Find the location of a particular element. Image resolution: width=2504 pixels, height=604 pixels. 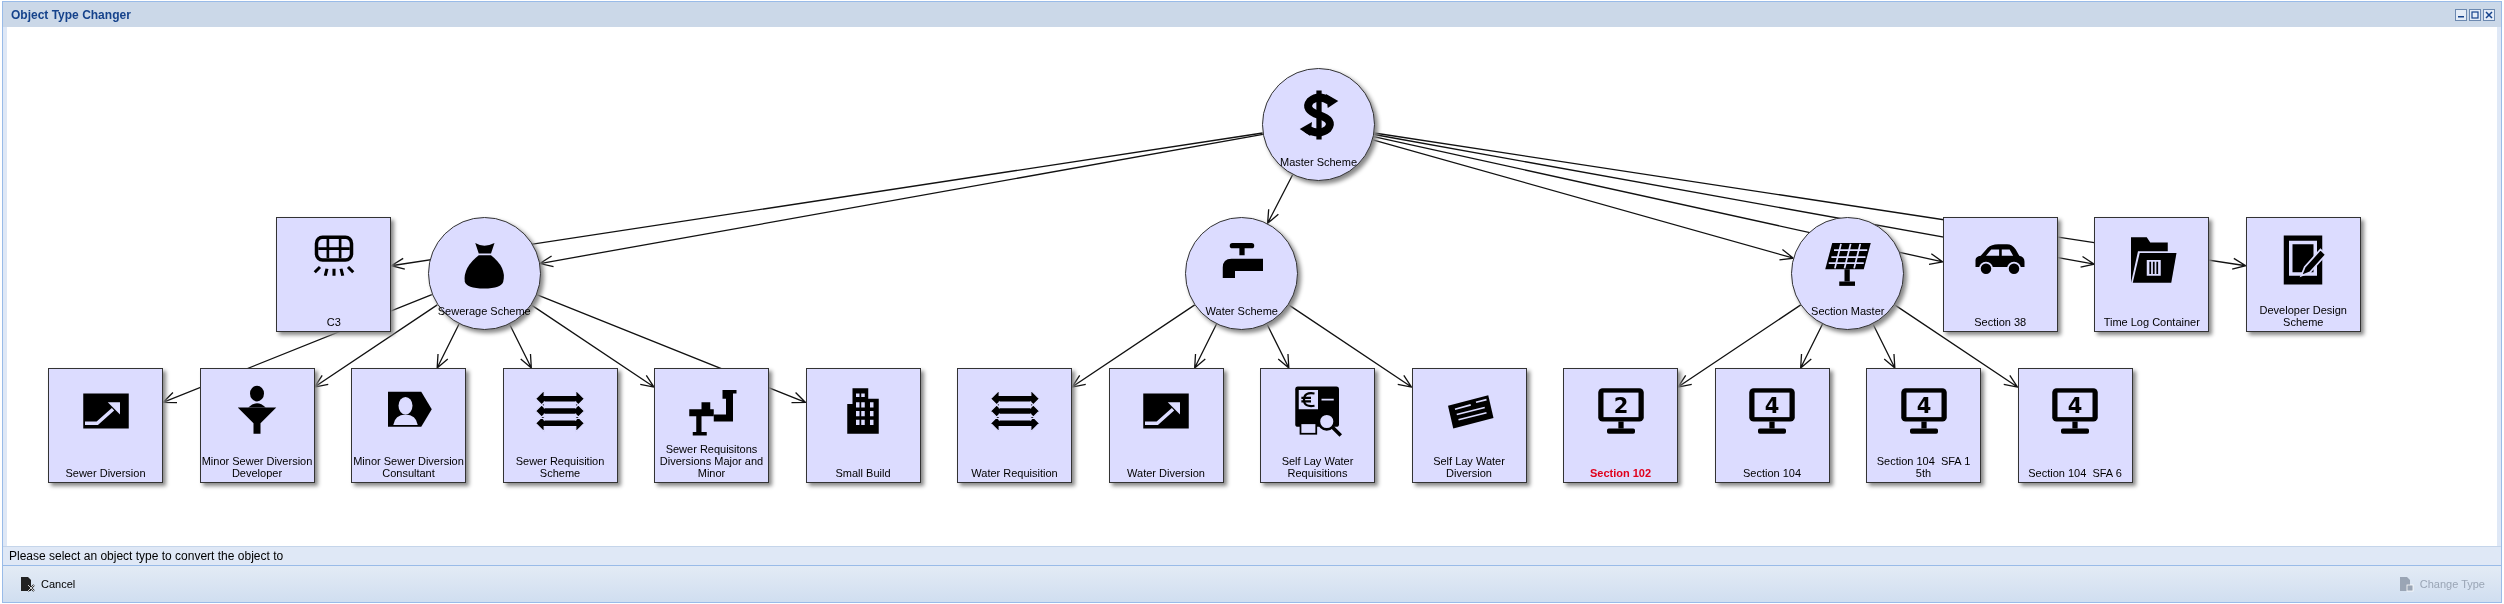

node-label: Sewer Requisition Scheme is located at coordinates (560, 467).